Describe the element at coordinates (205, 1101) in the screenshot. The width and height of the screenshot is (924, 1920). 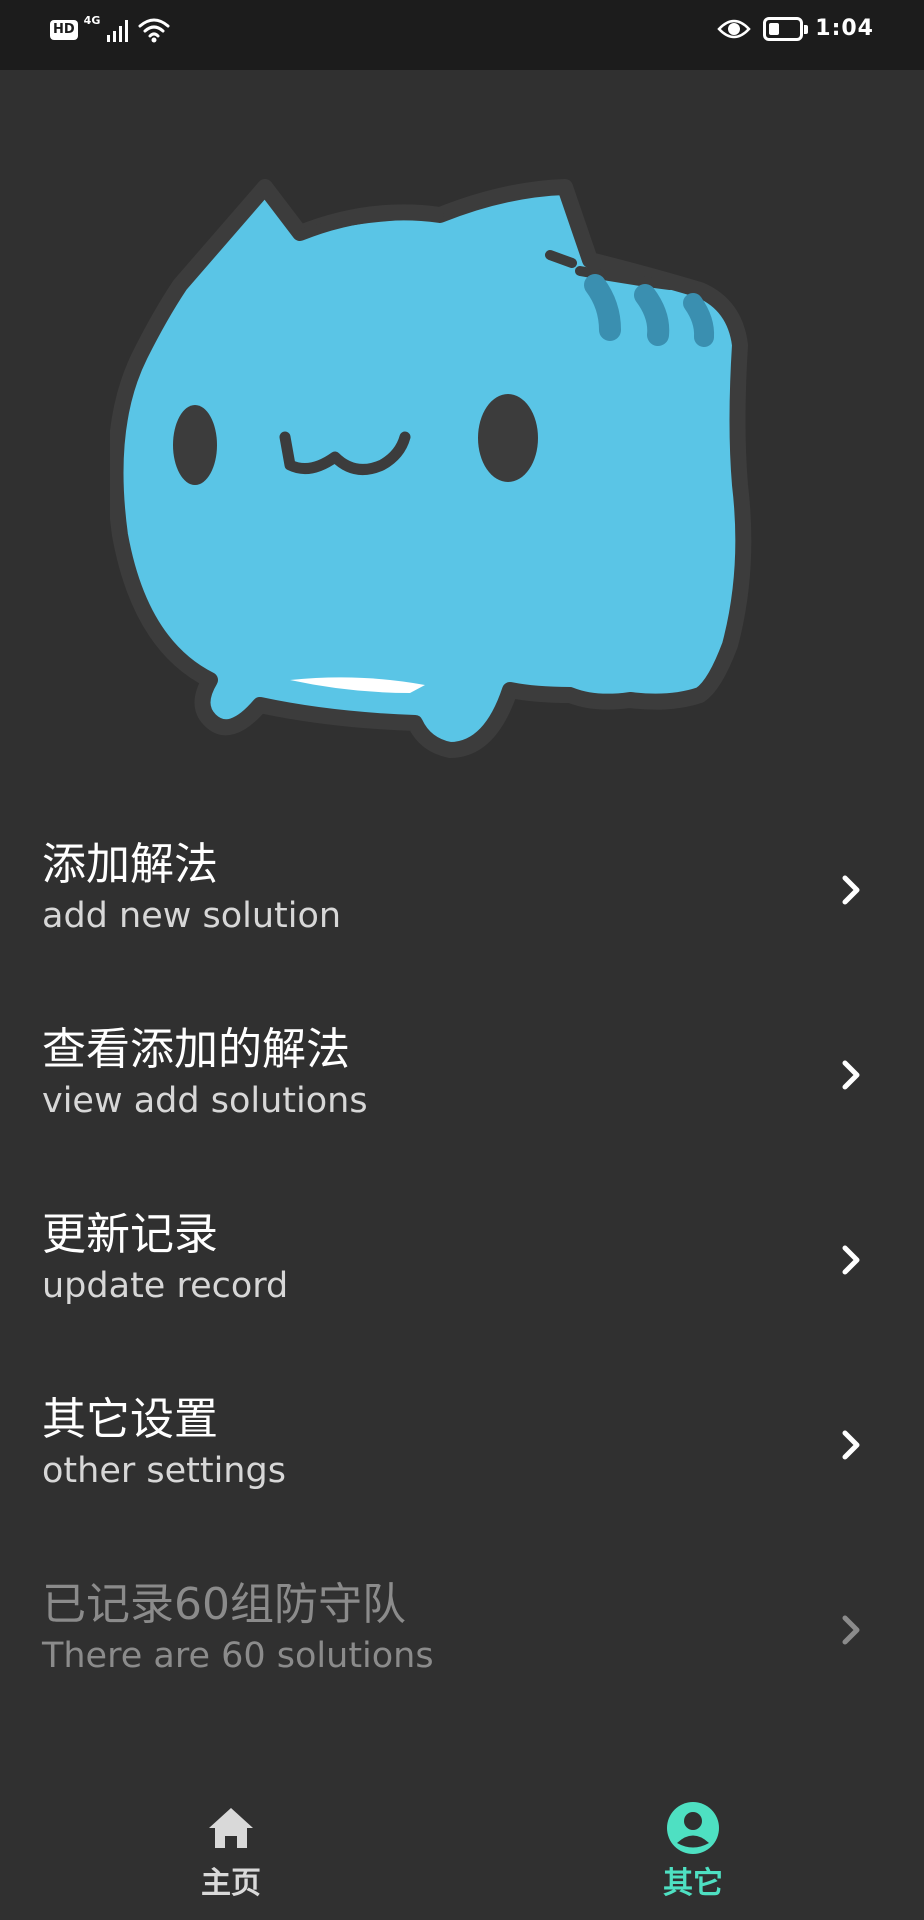
I see `menu-item-subtitle: view add solutions` at that location.